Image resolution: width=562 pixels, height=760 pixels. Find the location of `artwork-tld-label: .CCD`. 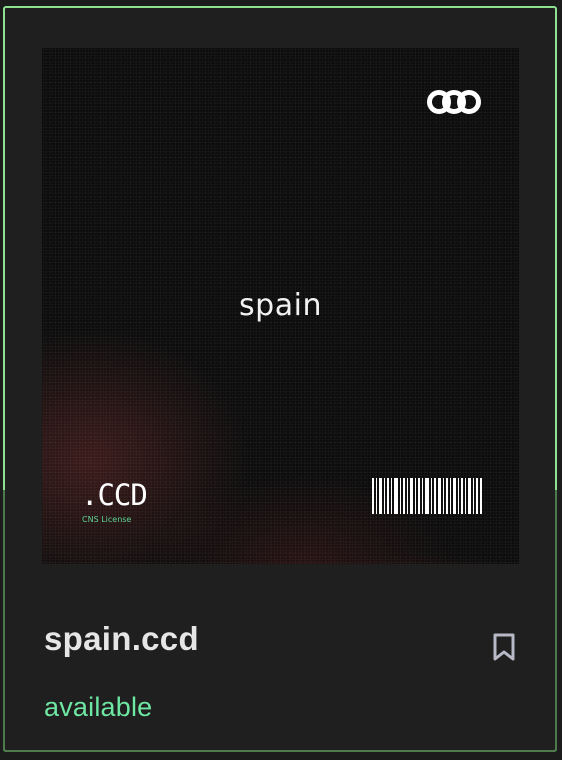

artwork-tld-label: .CCD is located at coordinates (114, 495).